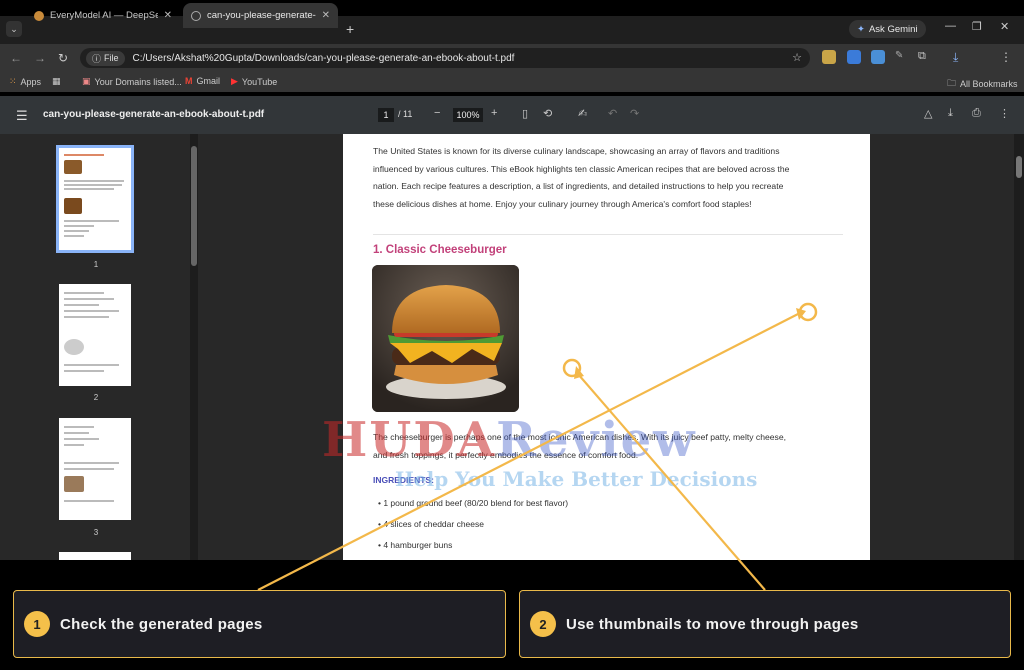 The width and height of the screenshot is (1024, 670). Describe the element at coordinates (386, 115) in the screenshot. I see `page-number-input: 1` at that location.